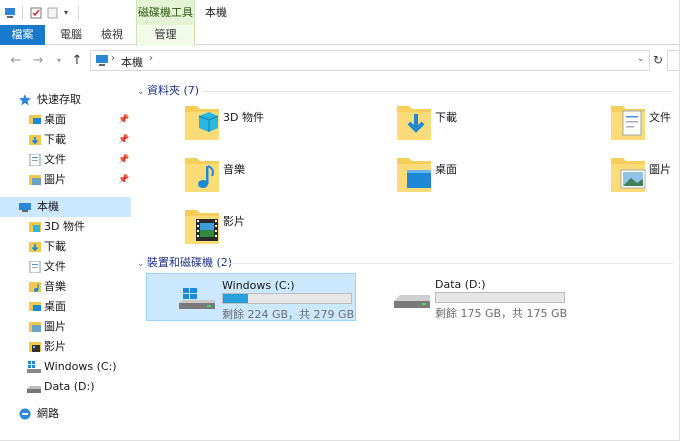 Image resolution: width=680 pixels, height=441 pixels. I want to click on address-dropdown-icon: ⌄, so click(641, 59).